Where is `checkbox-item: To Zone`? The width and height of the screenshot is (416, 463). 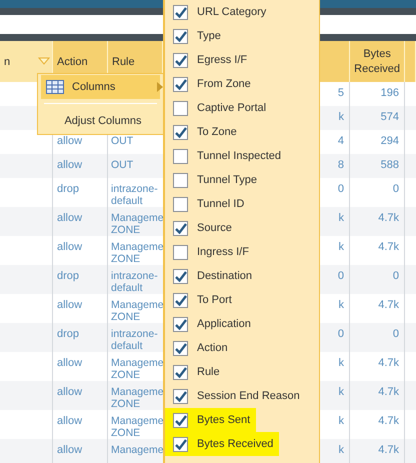 checkbox-item: To Zone is located at coordinates (204, 132).